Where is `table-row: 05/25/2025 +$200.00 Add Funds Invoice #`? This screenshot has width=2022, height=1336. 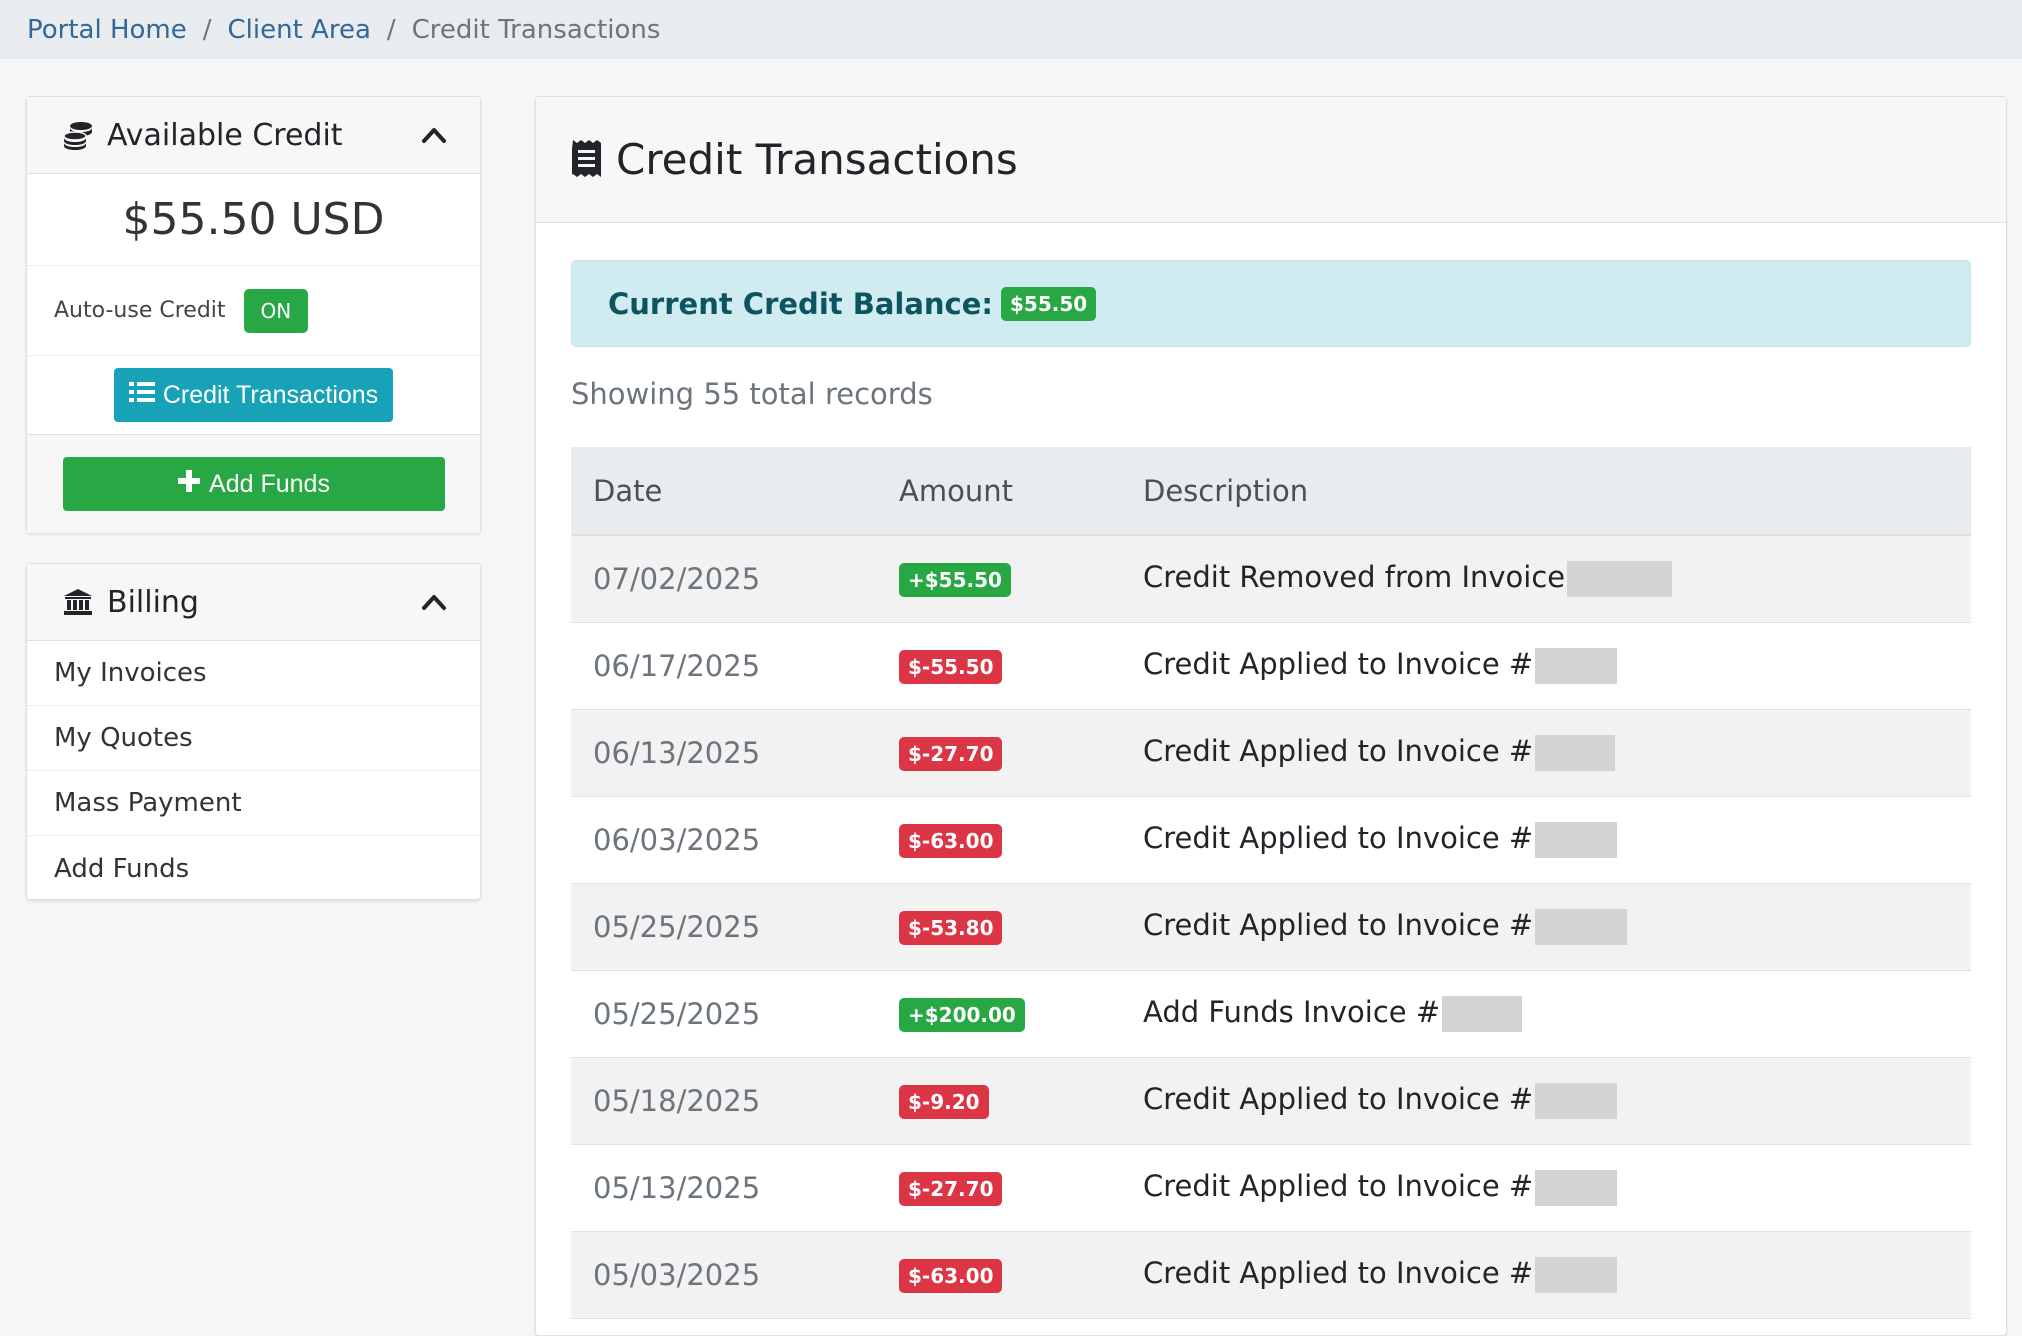 table-row: 05/25/2025 +$200.00 Add Funds Invoice # is located at coordinates (1271, 1014).